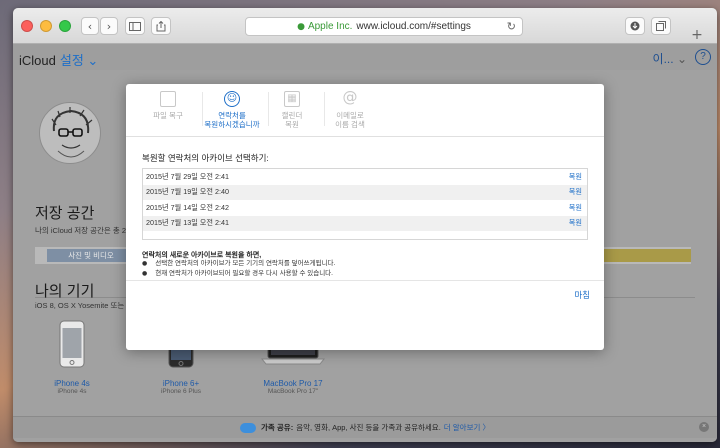 The width and height of the screenshot is (720, 448). What do you see at coordinates (65, 26) in the screenshot?
I see `zoom-window-button` at bounding box center [65, 26].